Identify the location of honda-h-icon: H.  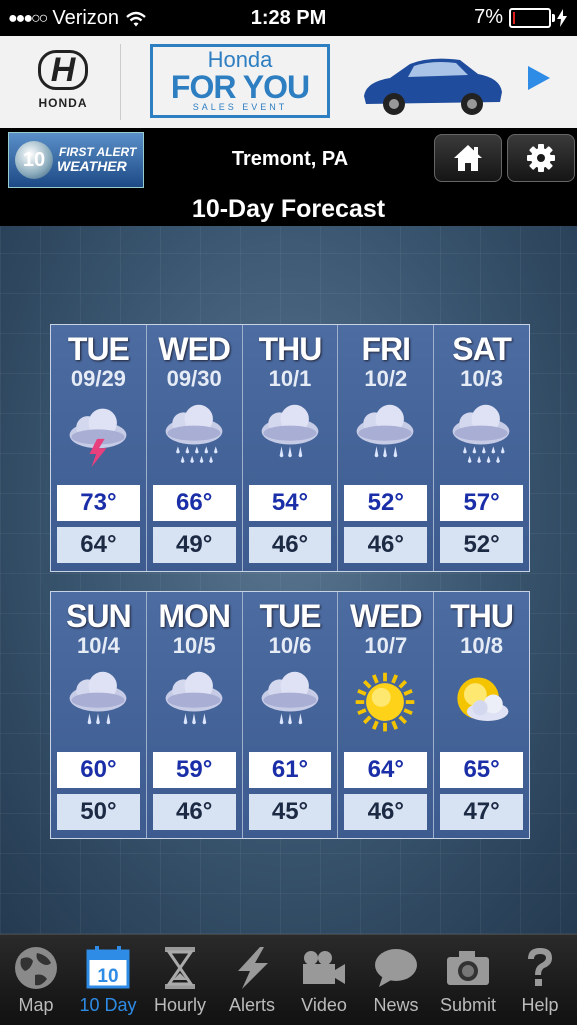
(63, 70).